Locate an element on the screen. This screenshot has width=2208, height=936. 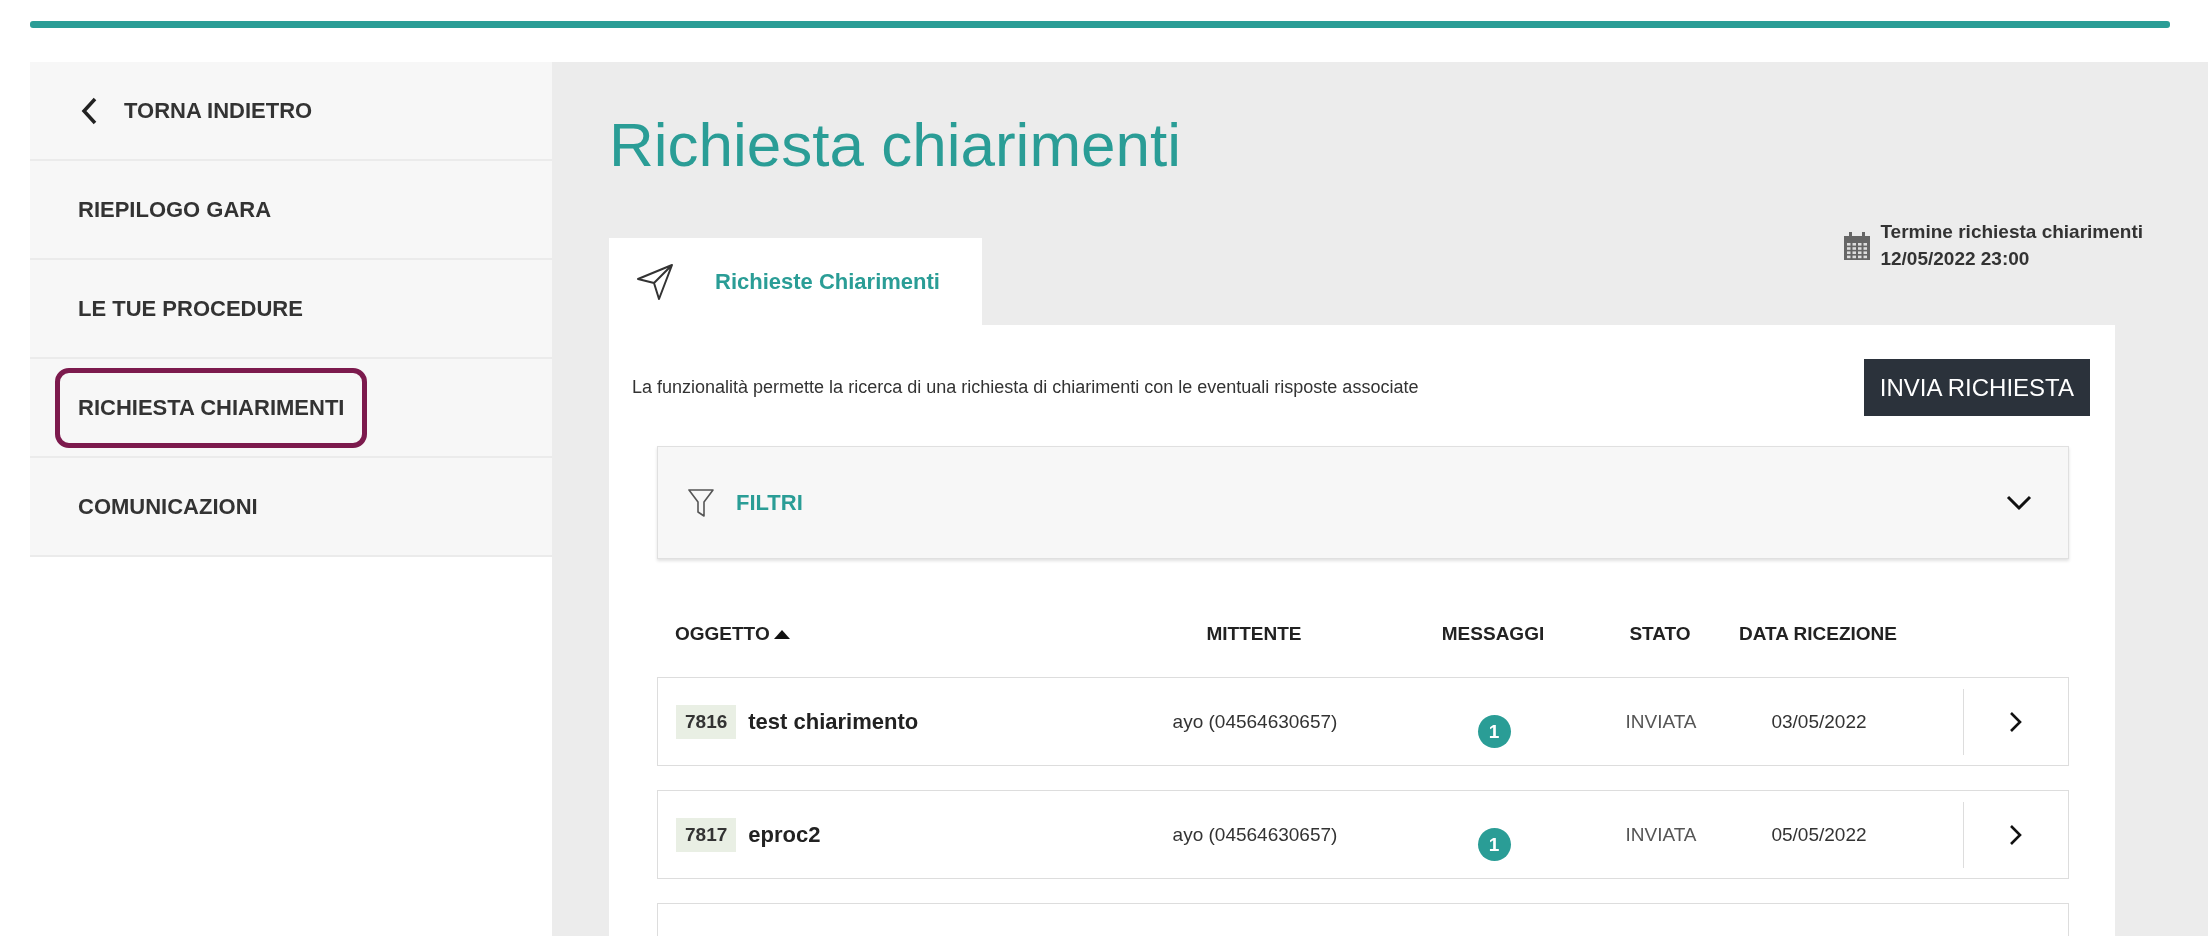
column-header: STATO is located at coordinates (1660, 634).